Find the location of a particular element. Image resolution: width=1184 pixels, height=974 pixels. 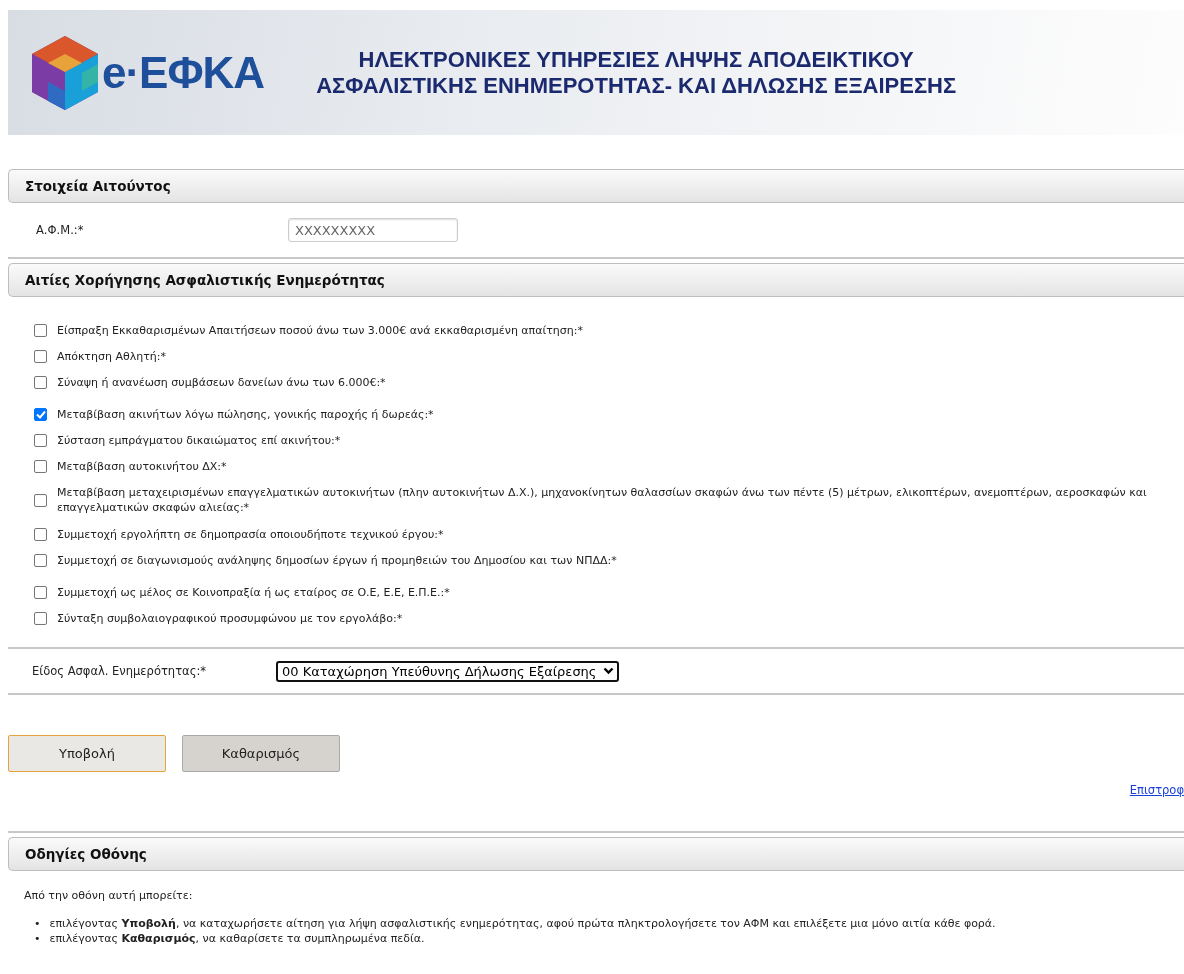

checkbox-label: Σύνταξη συμβολαιογραφικού προσυμφώνου με τον εργολάβο:* is located at coordinates (230, 618).